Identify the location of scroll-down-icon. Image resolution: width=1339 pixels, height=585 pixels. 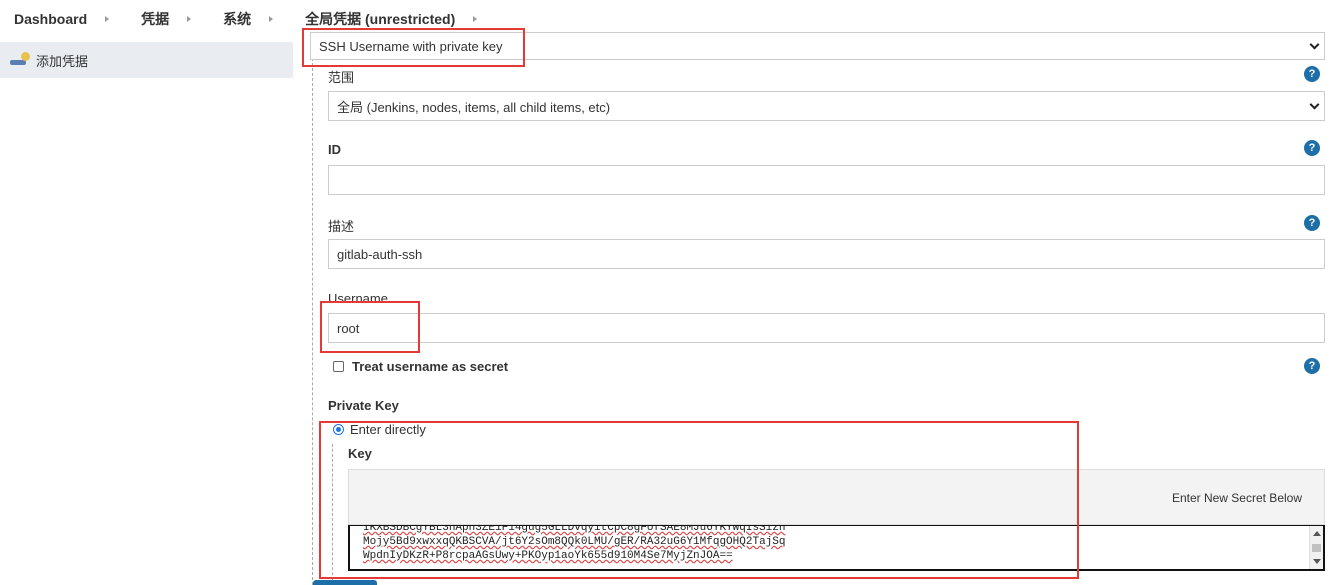
(1317, 561).